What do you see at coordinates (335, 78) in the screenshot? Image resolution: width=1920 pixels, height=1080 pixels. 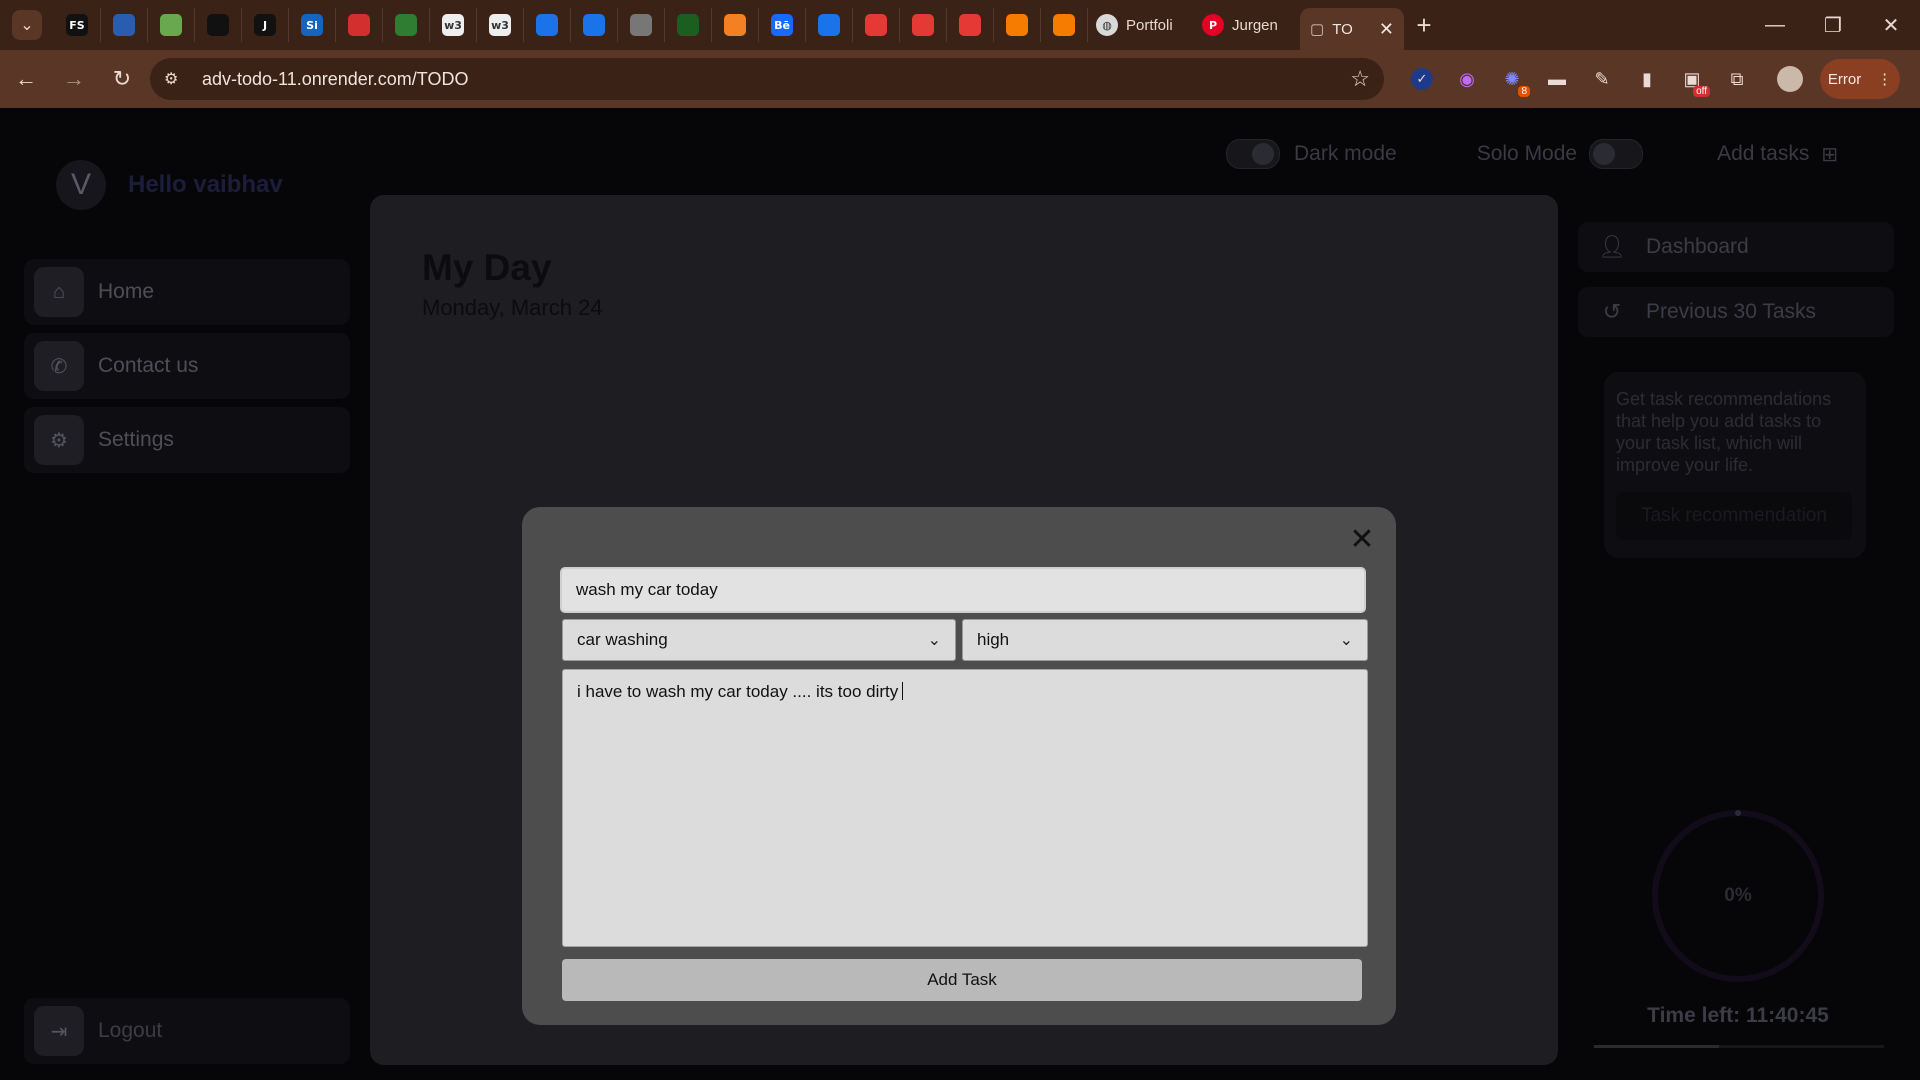 I see `url-text: adv-todo-11.onrender.com/TODO` at bounding box center [335, 78].